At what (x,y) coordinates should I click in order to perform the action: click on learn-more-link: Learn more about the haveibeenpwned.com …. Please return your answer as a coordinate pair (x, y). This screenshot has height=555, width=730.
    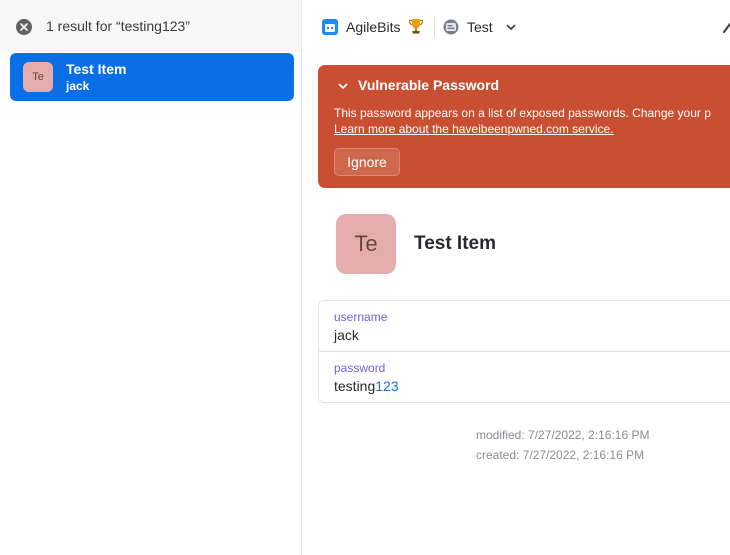
    Looking at the image, I should click on (474, 129).